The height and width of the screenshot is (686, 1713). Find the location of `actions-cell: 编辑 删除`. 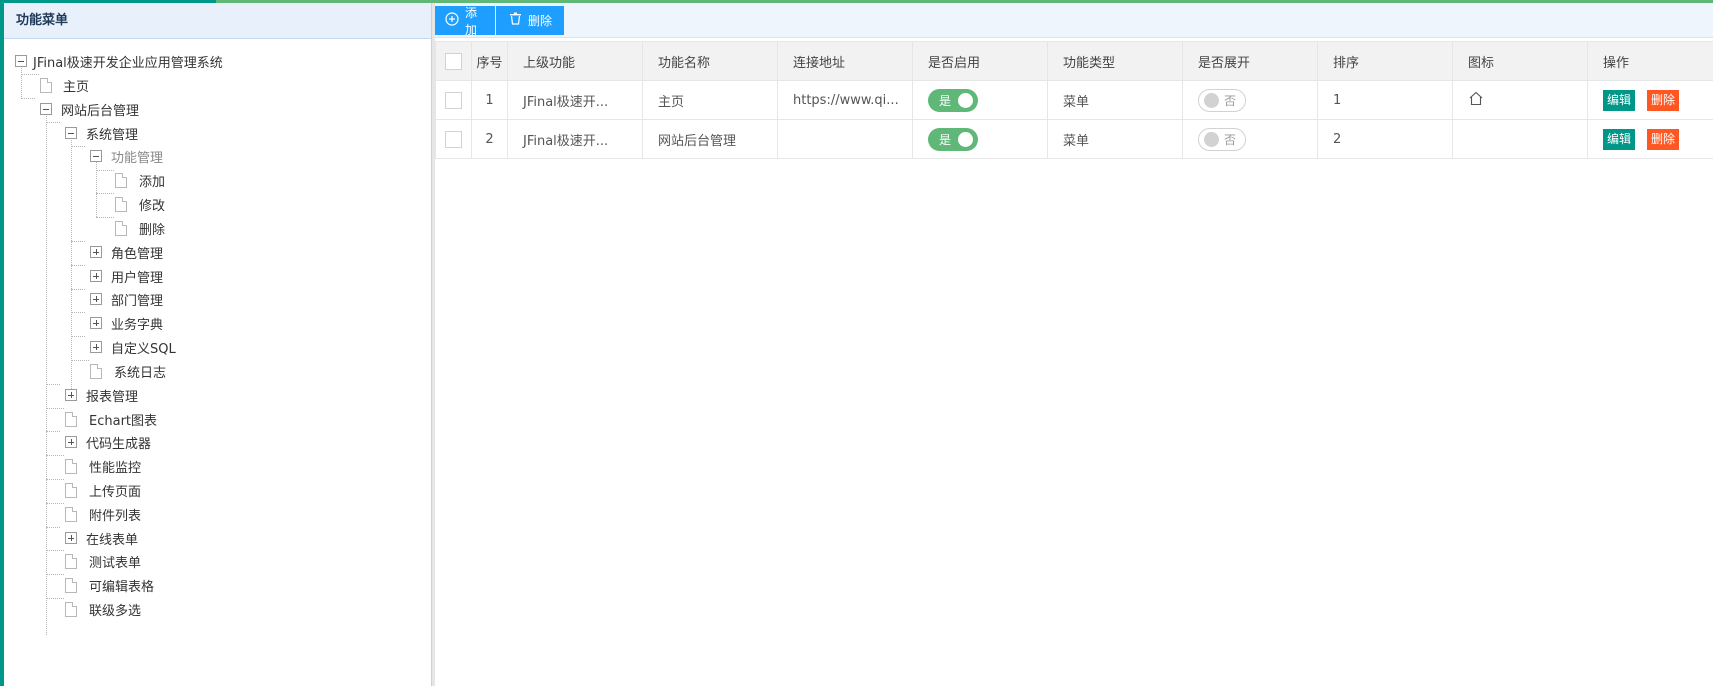

actions-cell: 编辑 删除 is located at coordinates (1650, 100).